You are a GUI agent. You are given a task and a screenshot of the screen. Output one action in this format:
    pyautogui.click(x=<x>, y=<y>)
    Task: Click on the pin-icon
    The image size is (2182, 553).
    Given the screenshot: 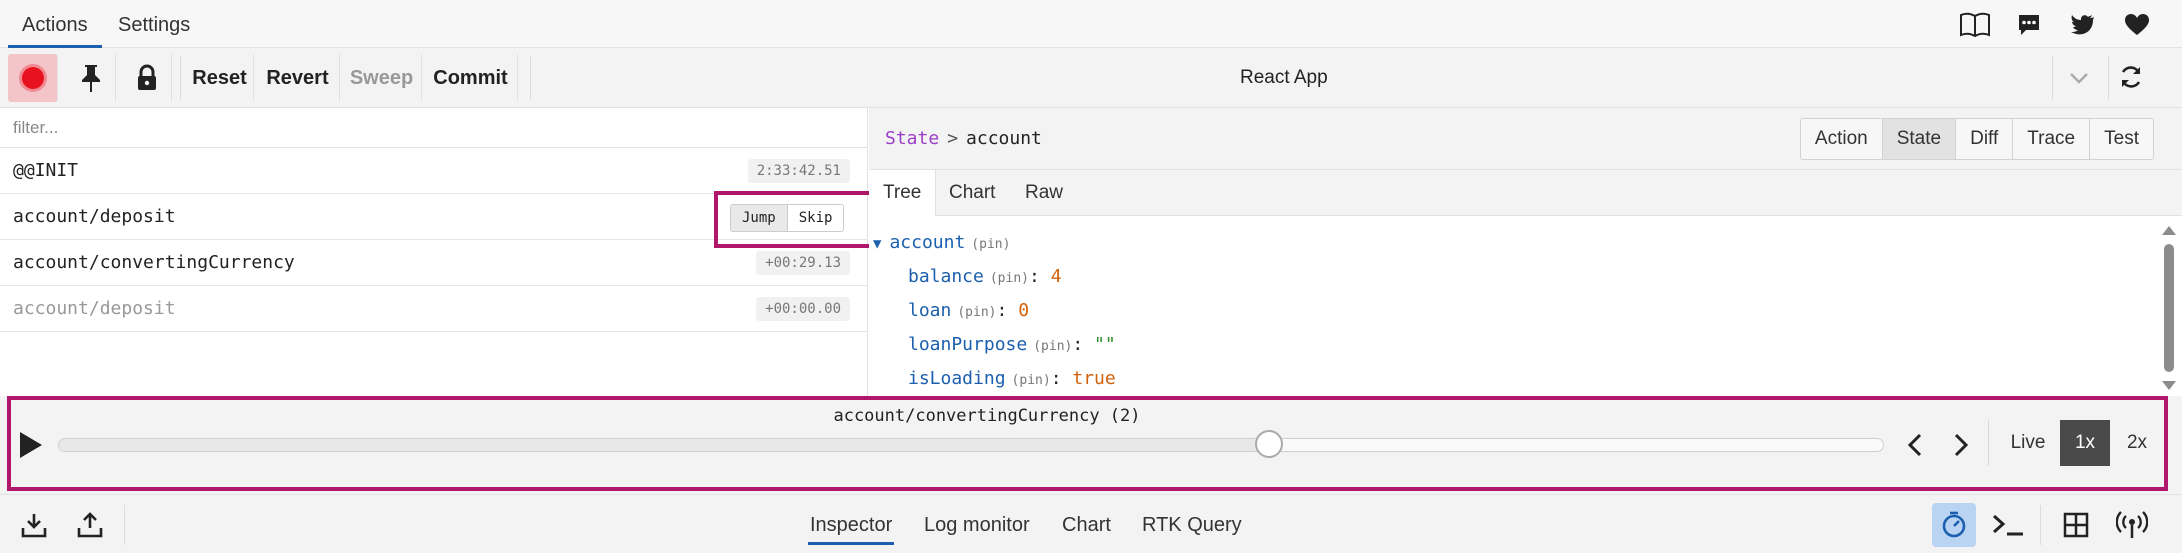 What is the action you would take?
    pyautogui.click(x=90, y=78)
    